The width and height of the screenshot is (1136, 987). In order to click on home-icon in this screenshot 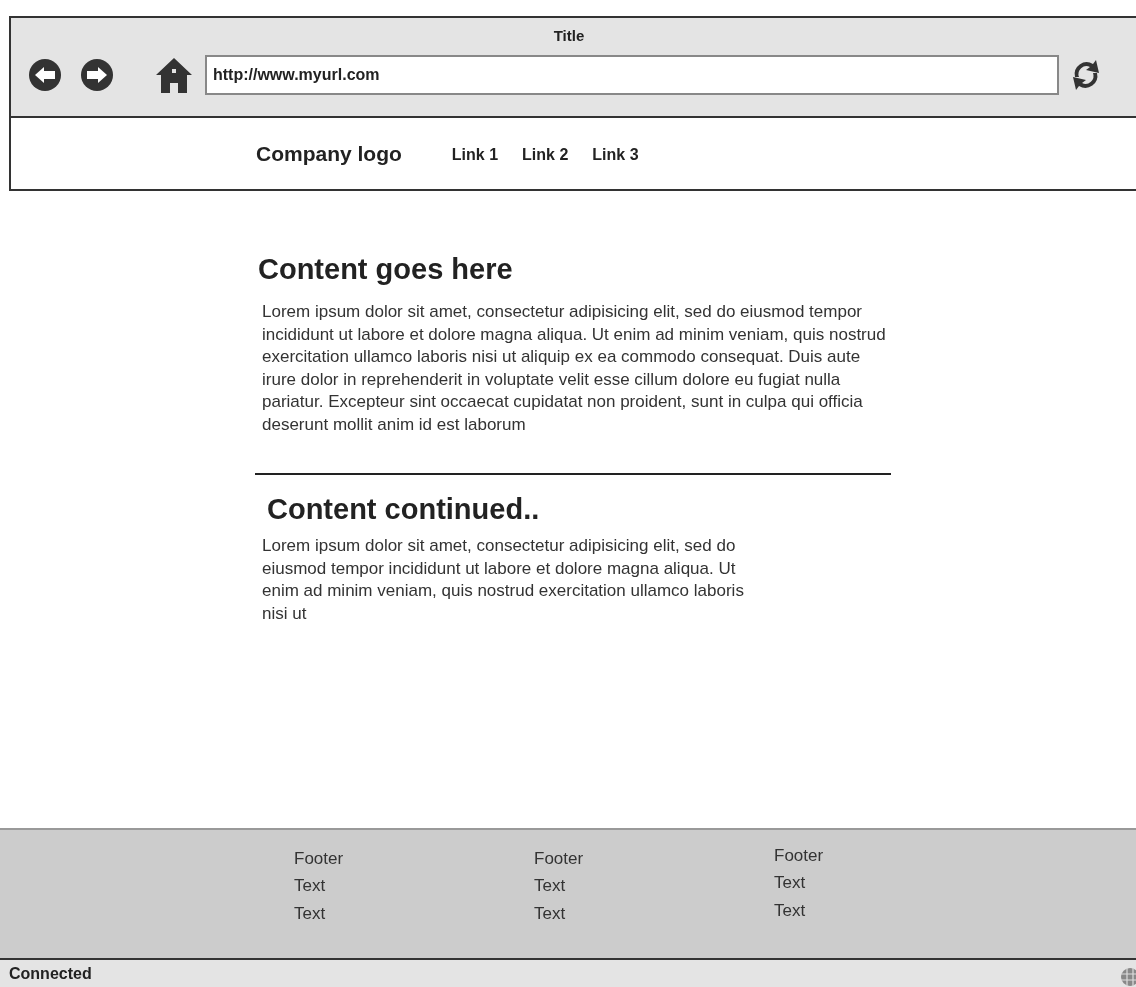, I will do `click(174, 75)`.